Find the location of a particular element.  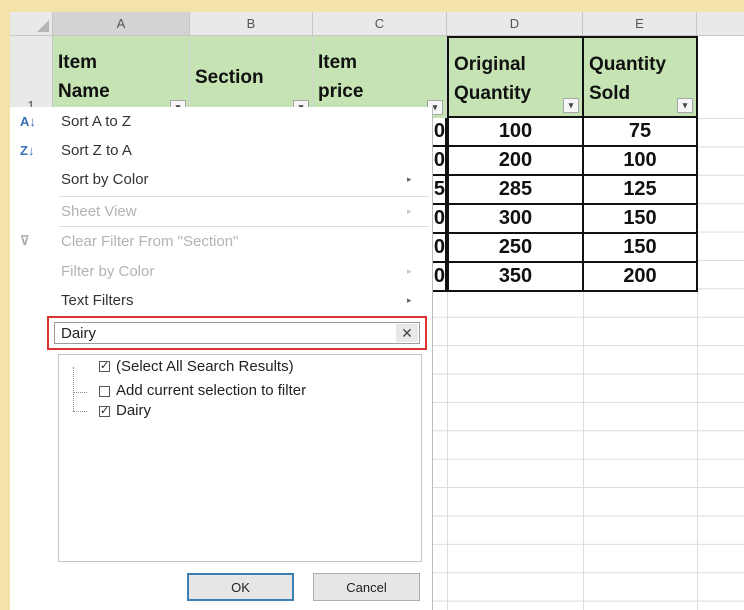

header-item-price-line1: Item is located at coordinates (338, 62).